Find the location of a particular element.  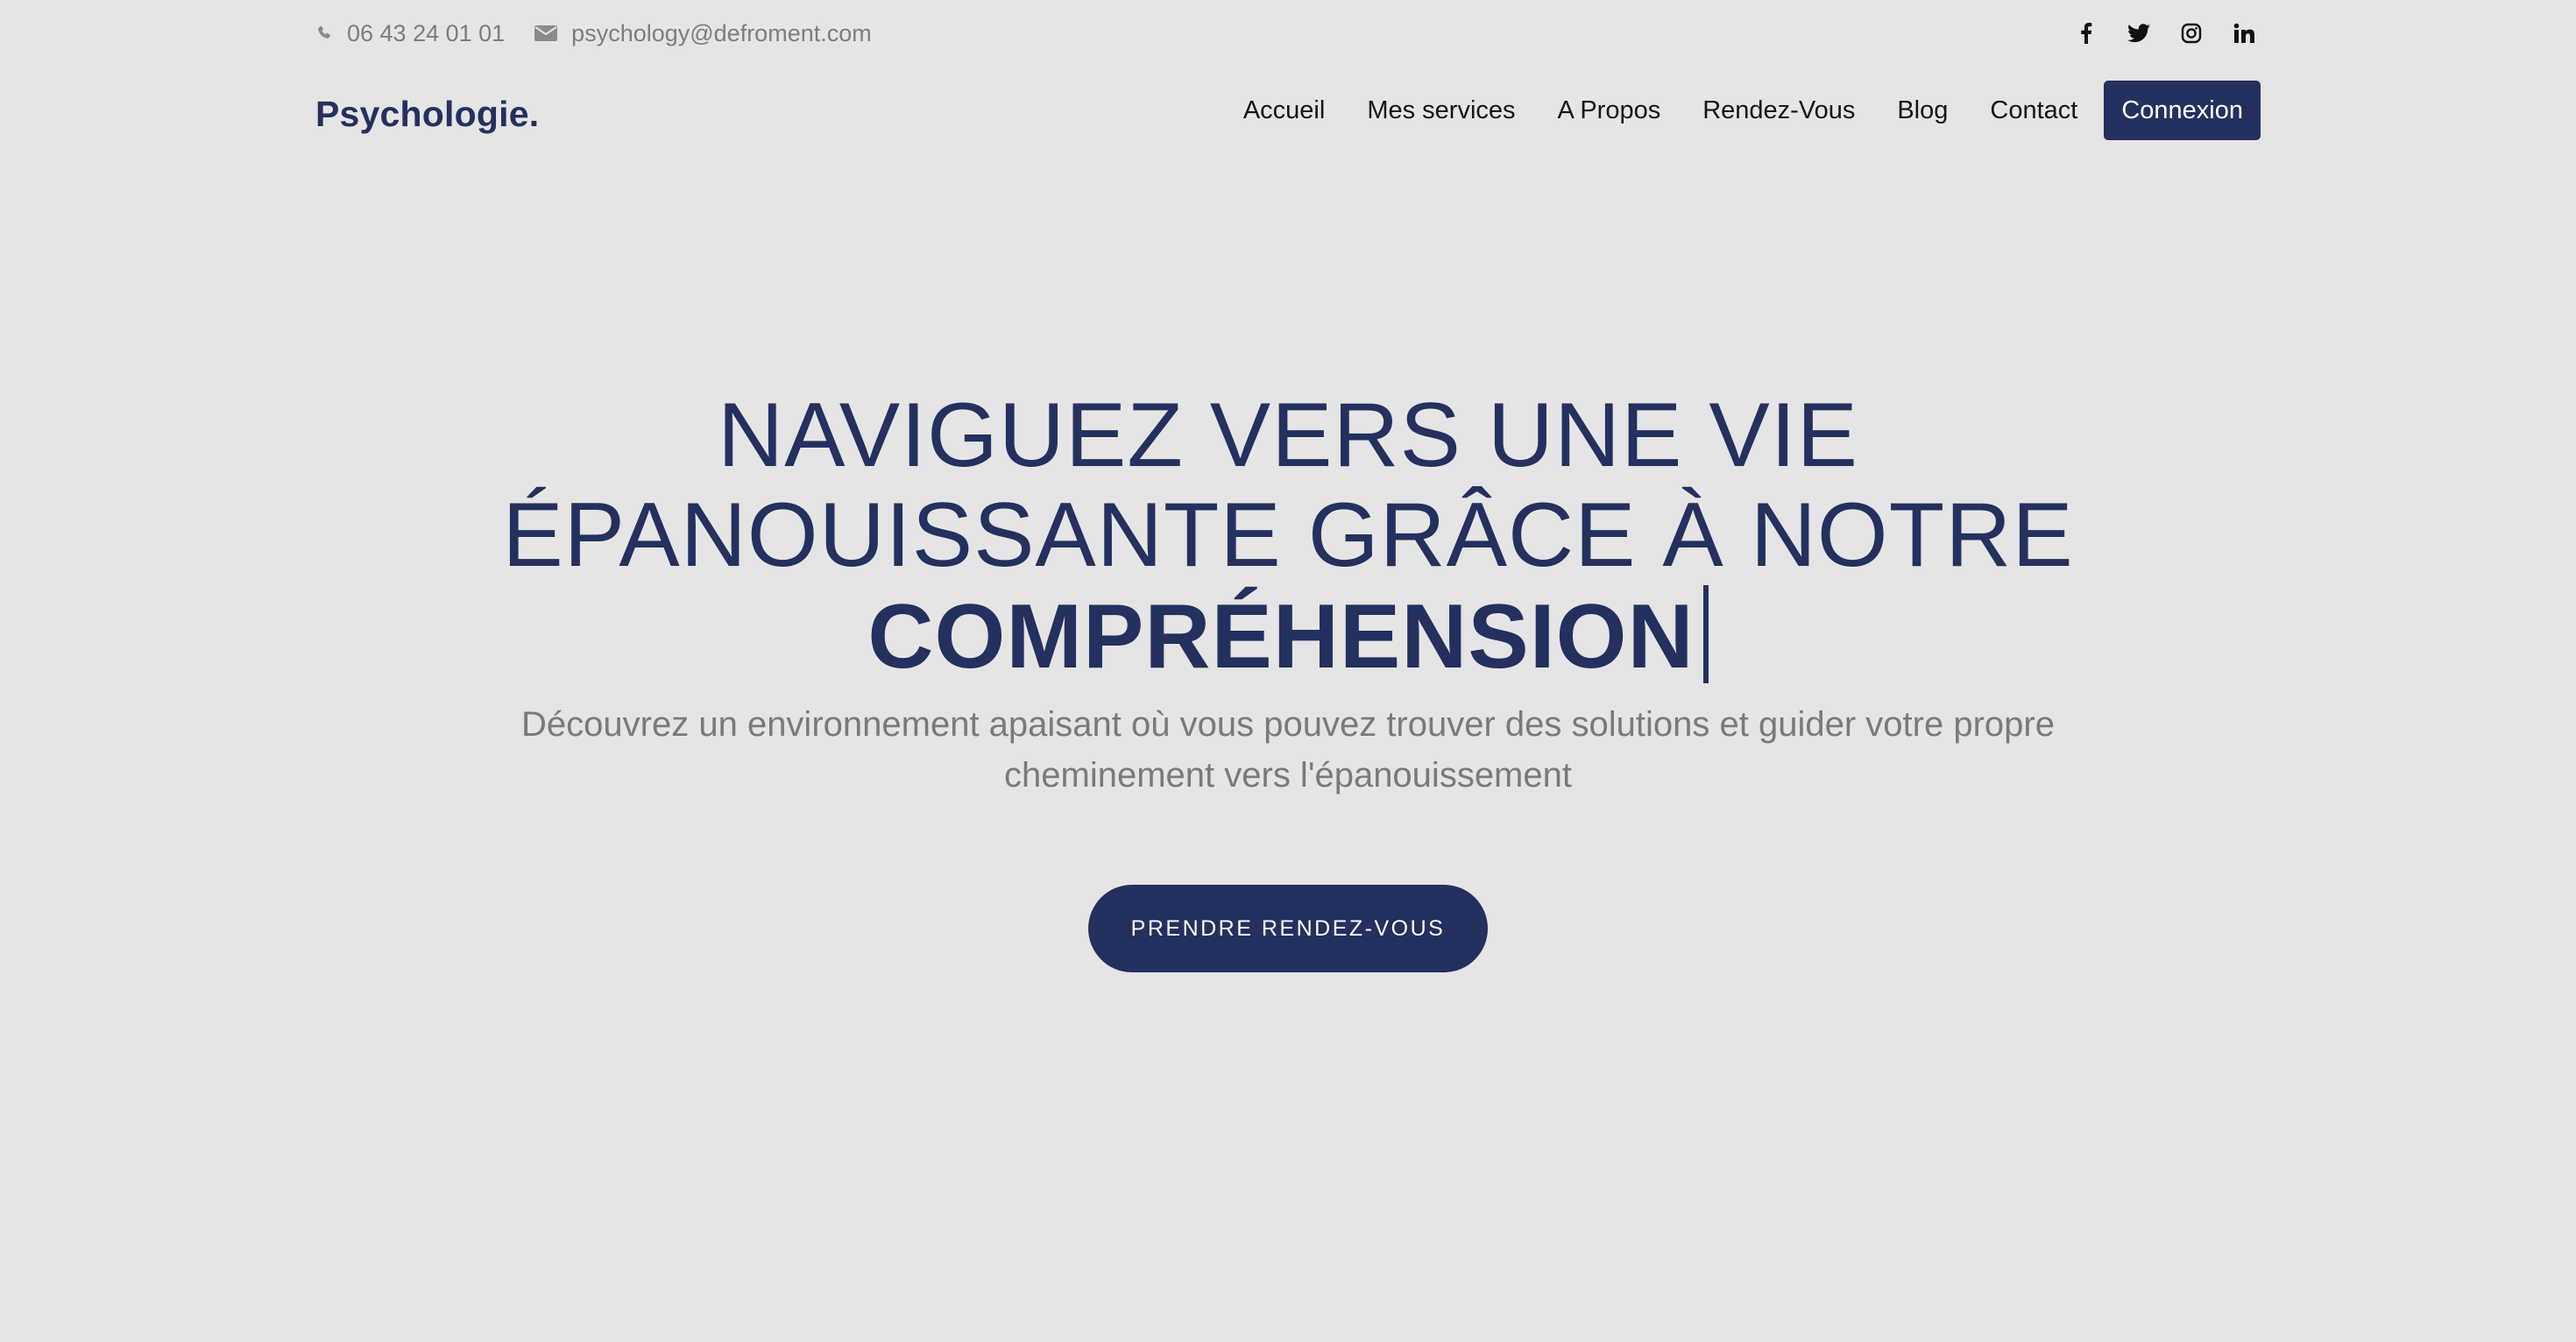

nav-item-blog: Blog is located at coordinates (1922, 110).